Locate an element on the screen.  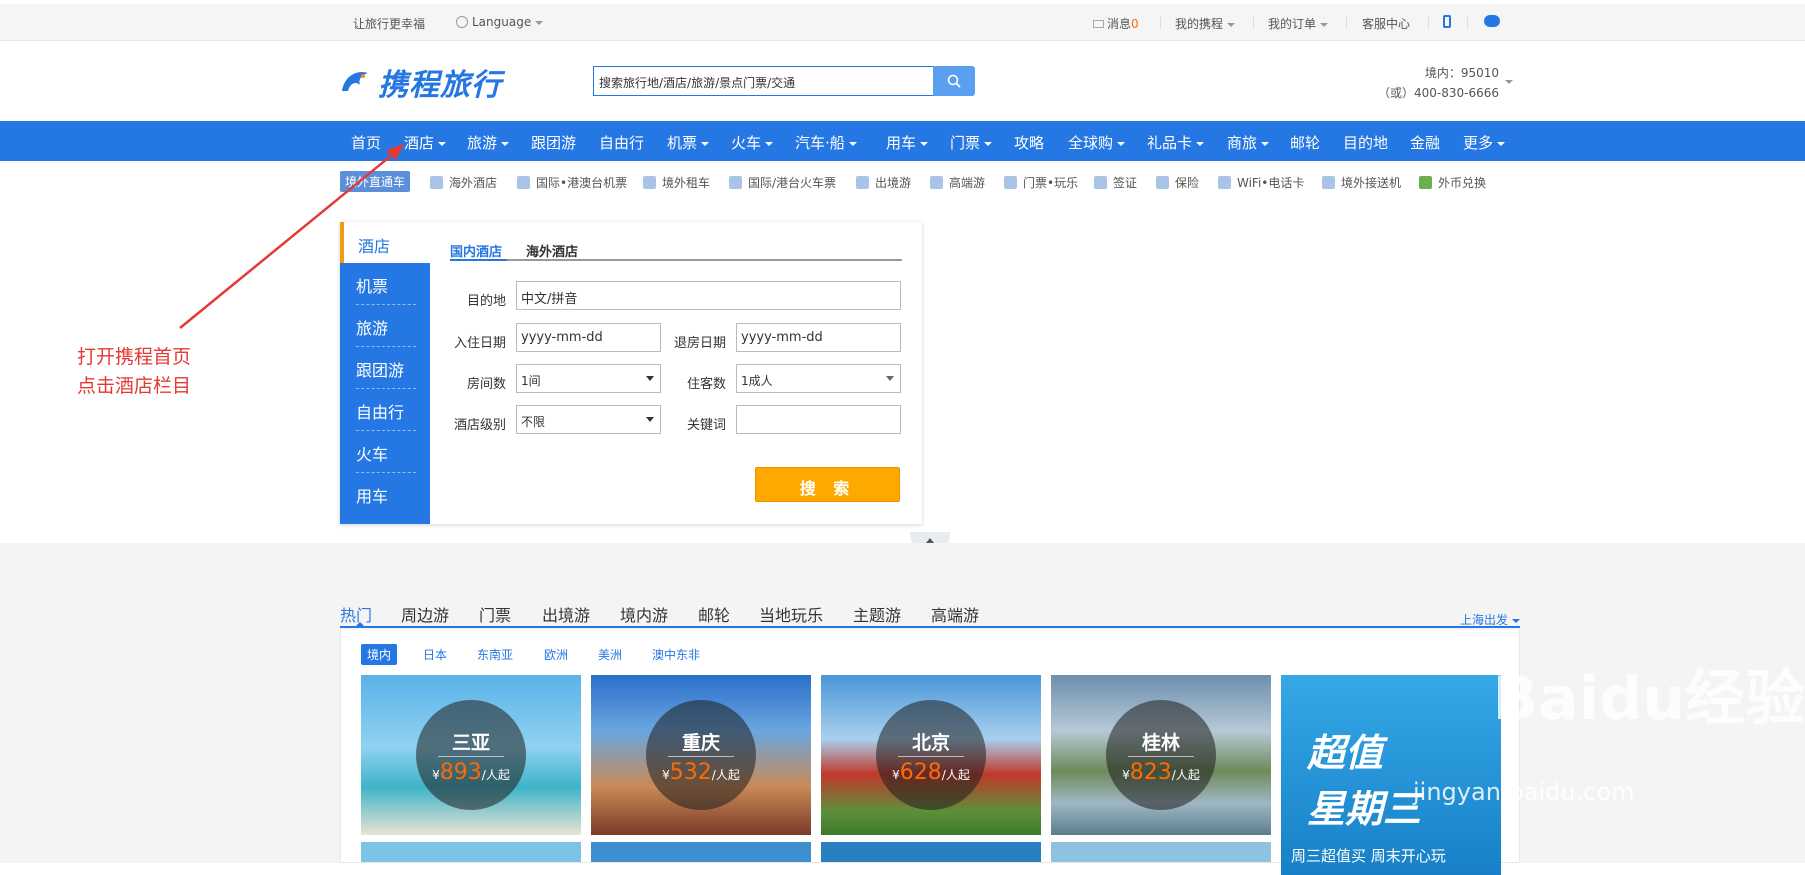
baidu-watermark: Baidu经验 is located at coordinates (1648, 699).